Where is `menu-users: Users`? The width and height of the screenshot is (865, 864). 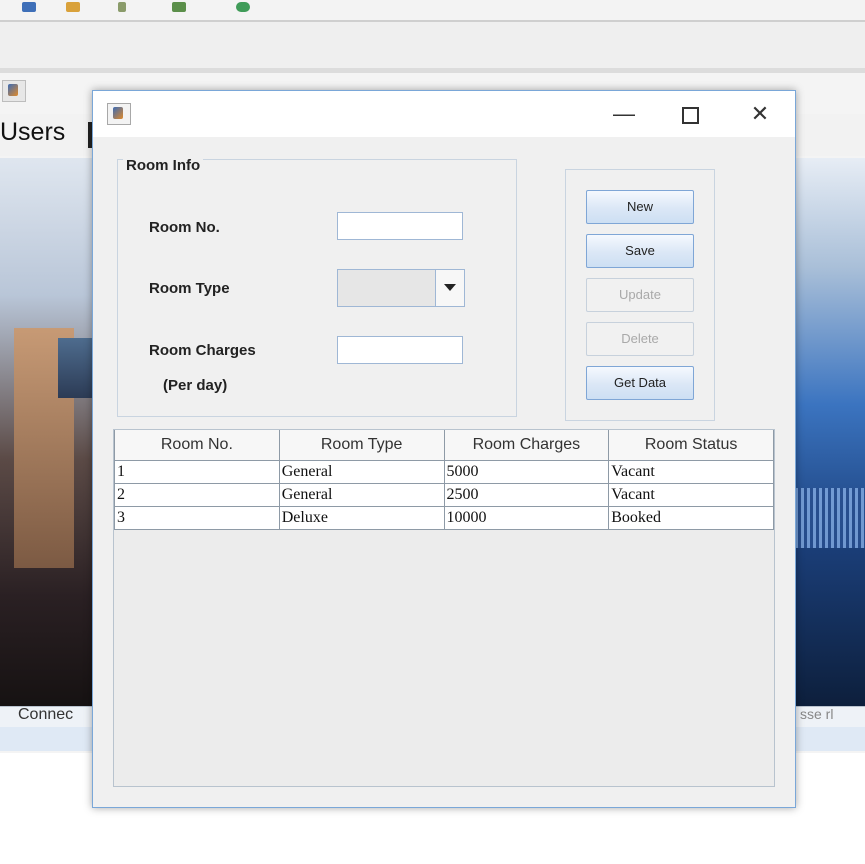
menu-users: Users is located at coordinates (32, 132).